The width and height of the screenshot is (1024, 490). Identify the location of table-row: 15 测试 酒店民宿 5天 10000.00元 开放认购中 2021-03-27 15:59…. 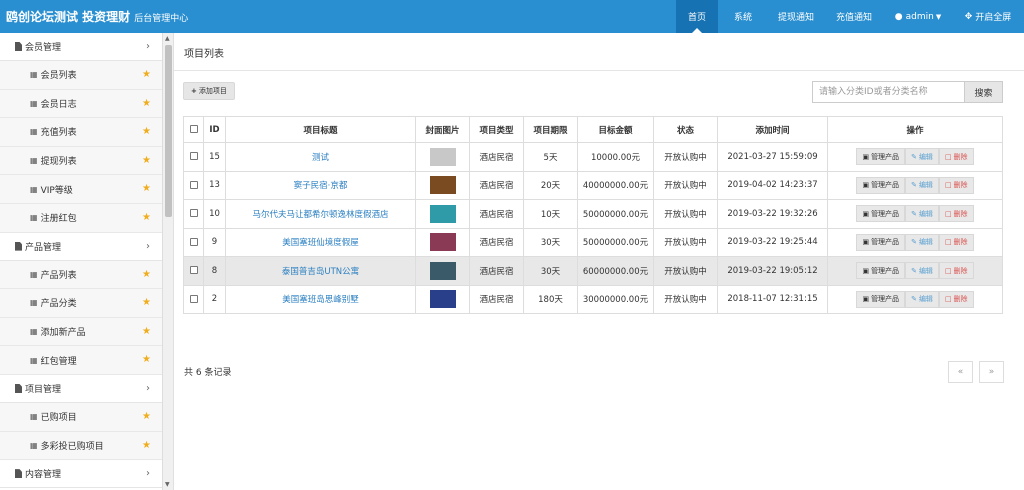
(593, 157).